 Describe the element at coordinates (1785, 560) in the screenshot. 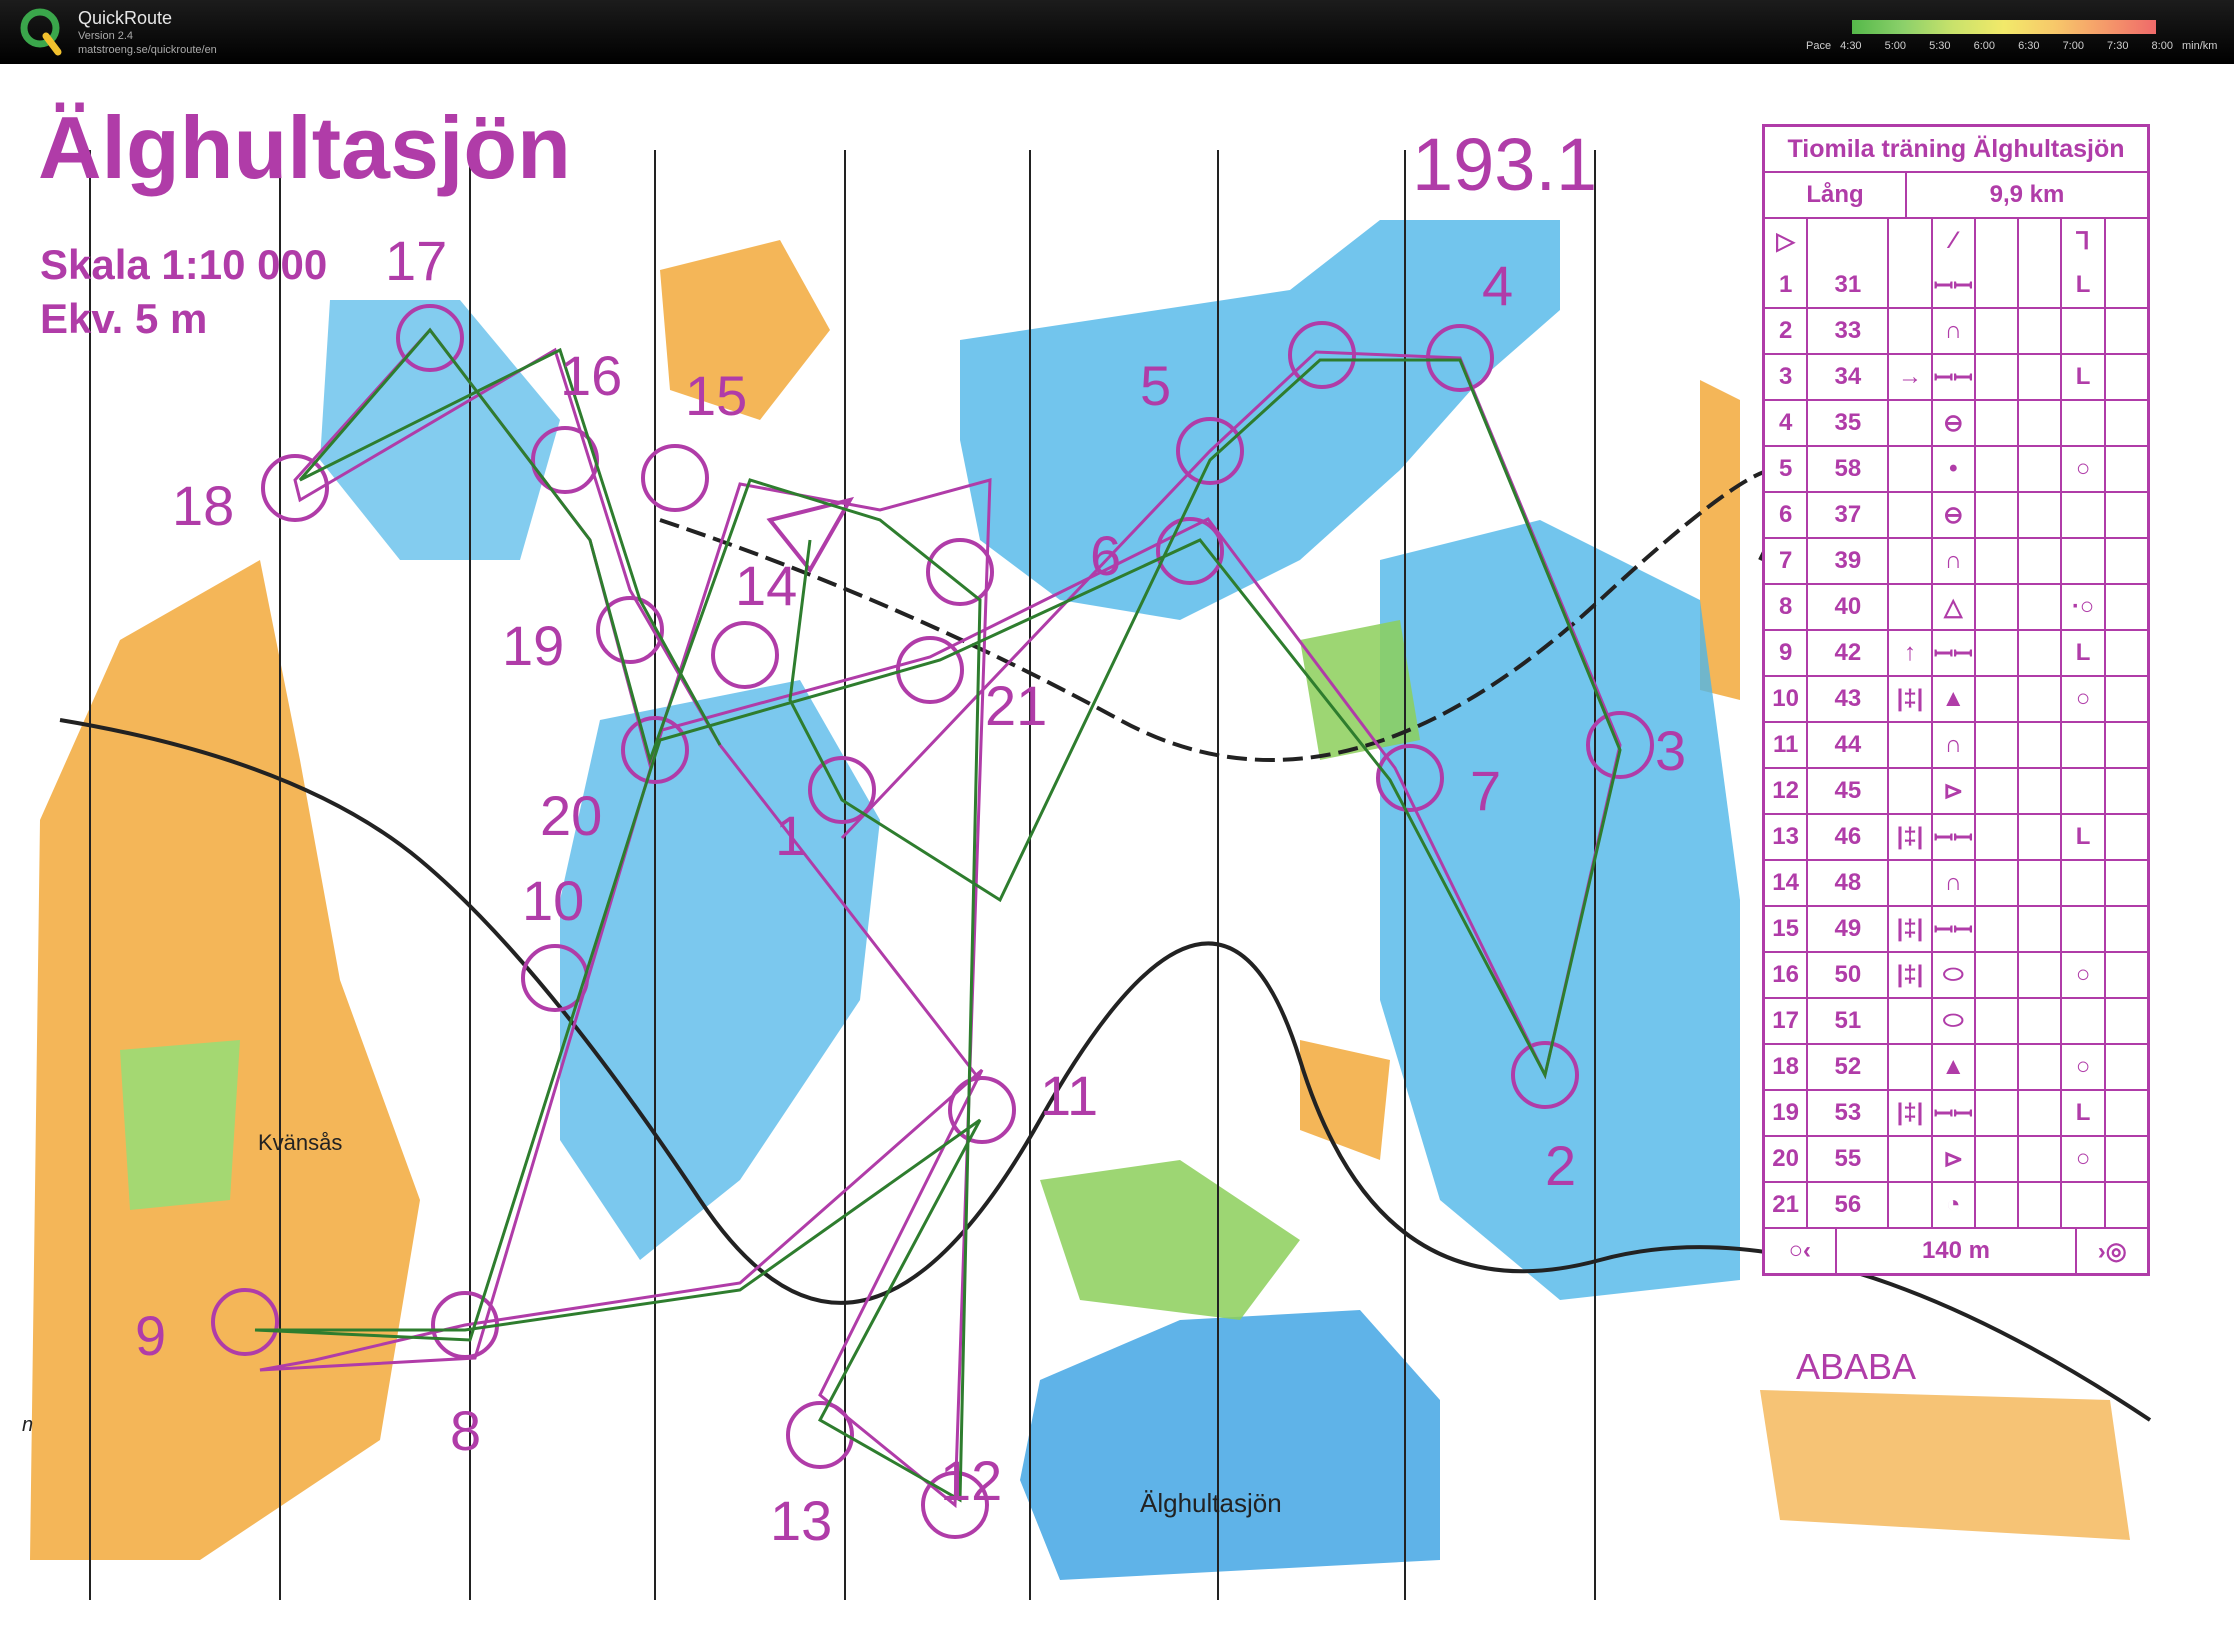

I see `control-number: 7` at that location.